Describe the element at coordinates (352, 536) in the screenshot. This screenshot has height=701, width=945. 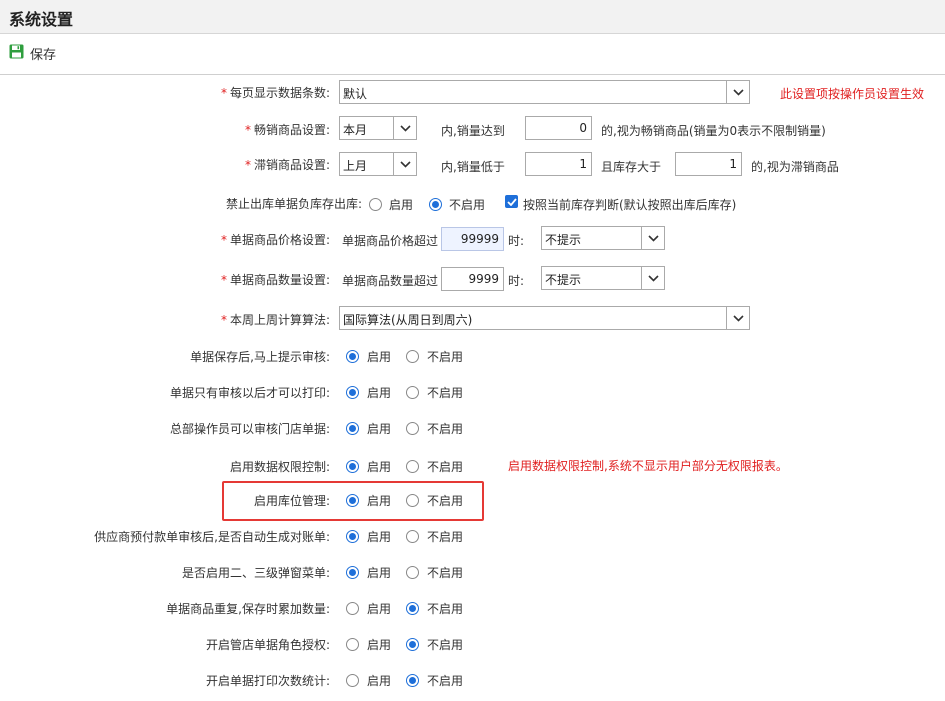
I see `supplier-prepay-on-radio` at that location.